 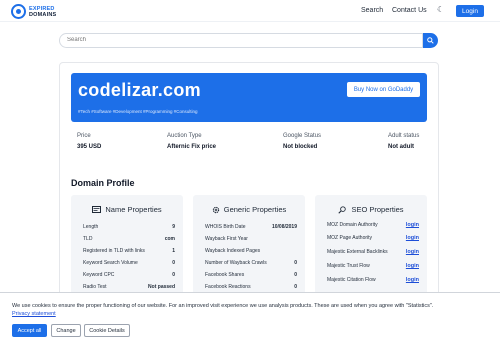 I want to click on property-row: Majestic Trust Flow login, so click(x=373, y=266).